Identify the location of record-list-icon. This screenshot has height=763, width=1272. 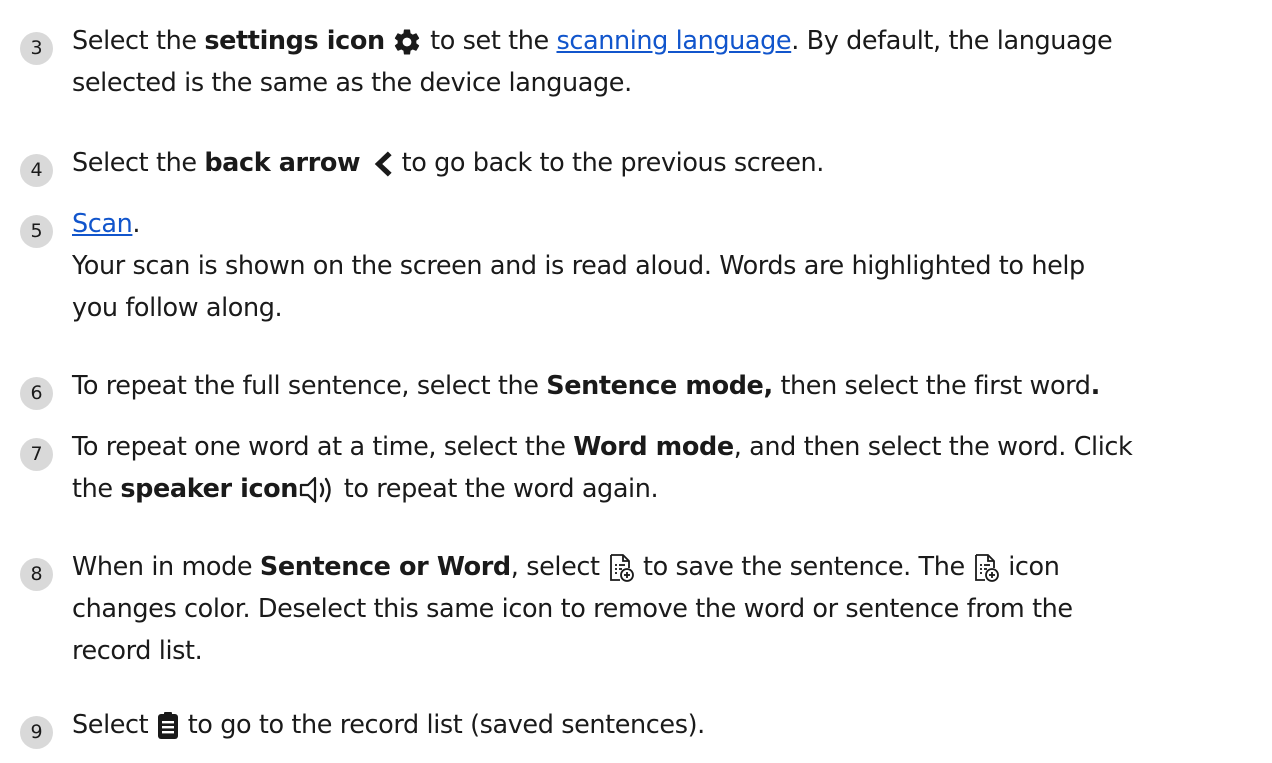
(168, 726).